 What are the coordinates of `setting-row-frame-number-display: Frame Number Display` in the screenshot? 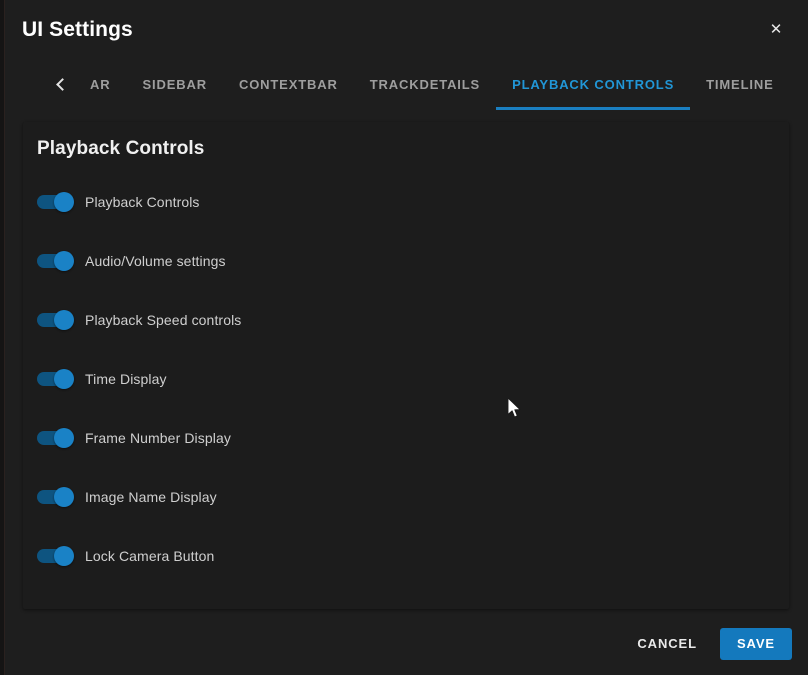 It's located at (413, 438).